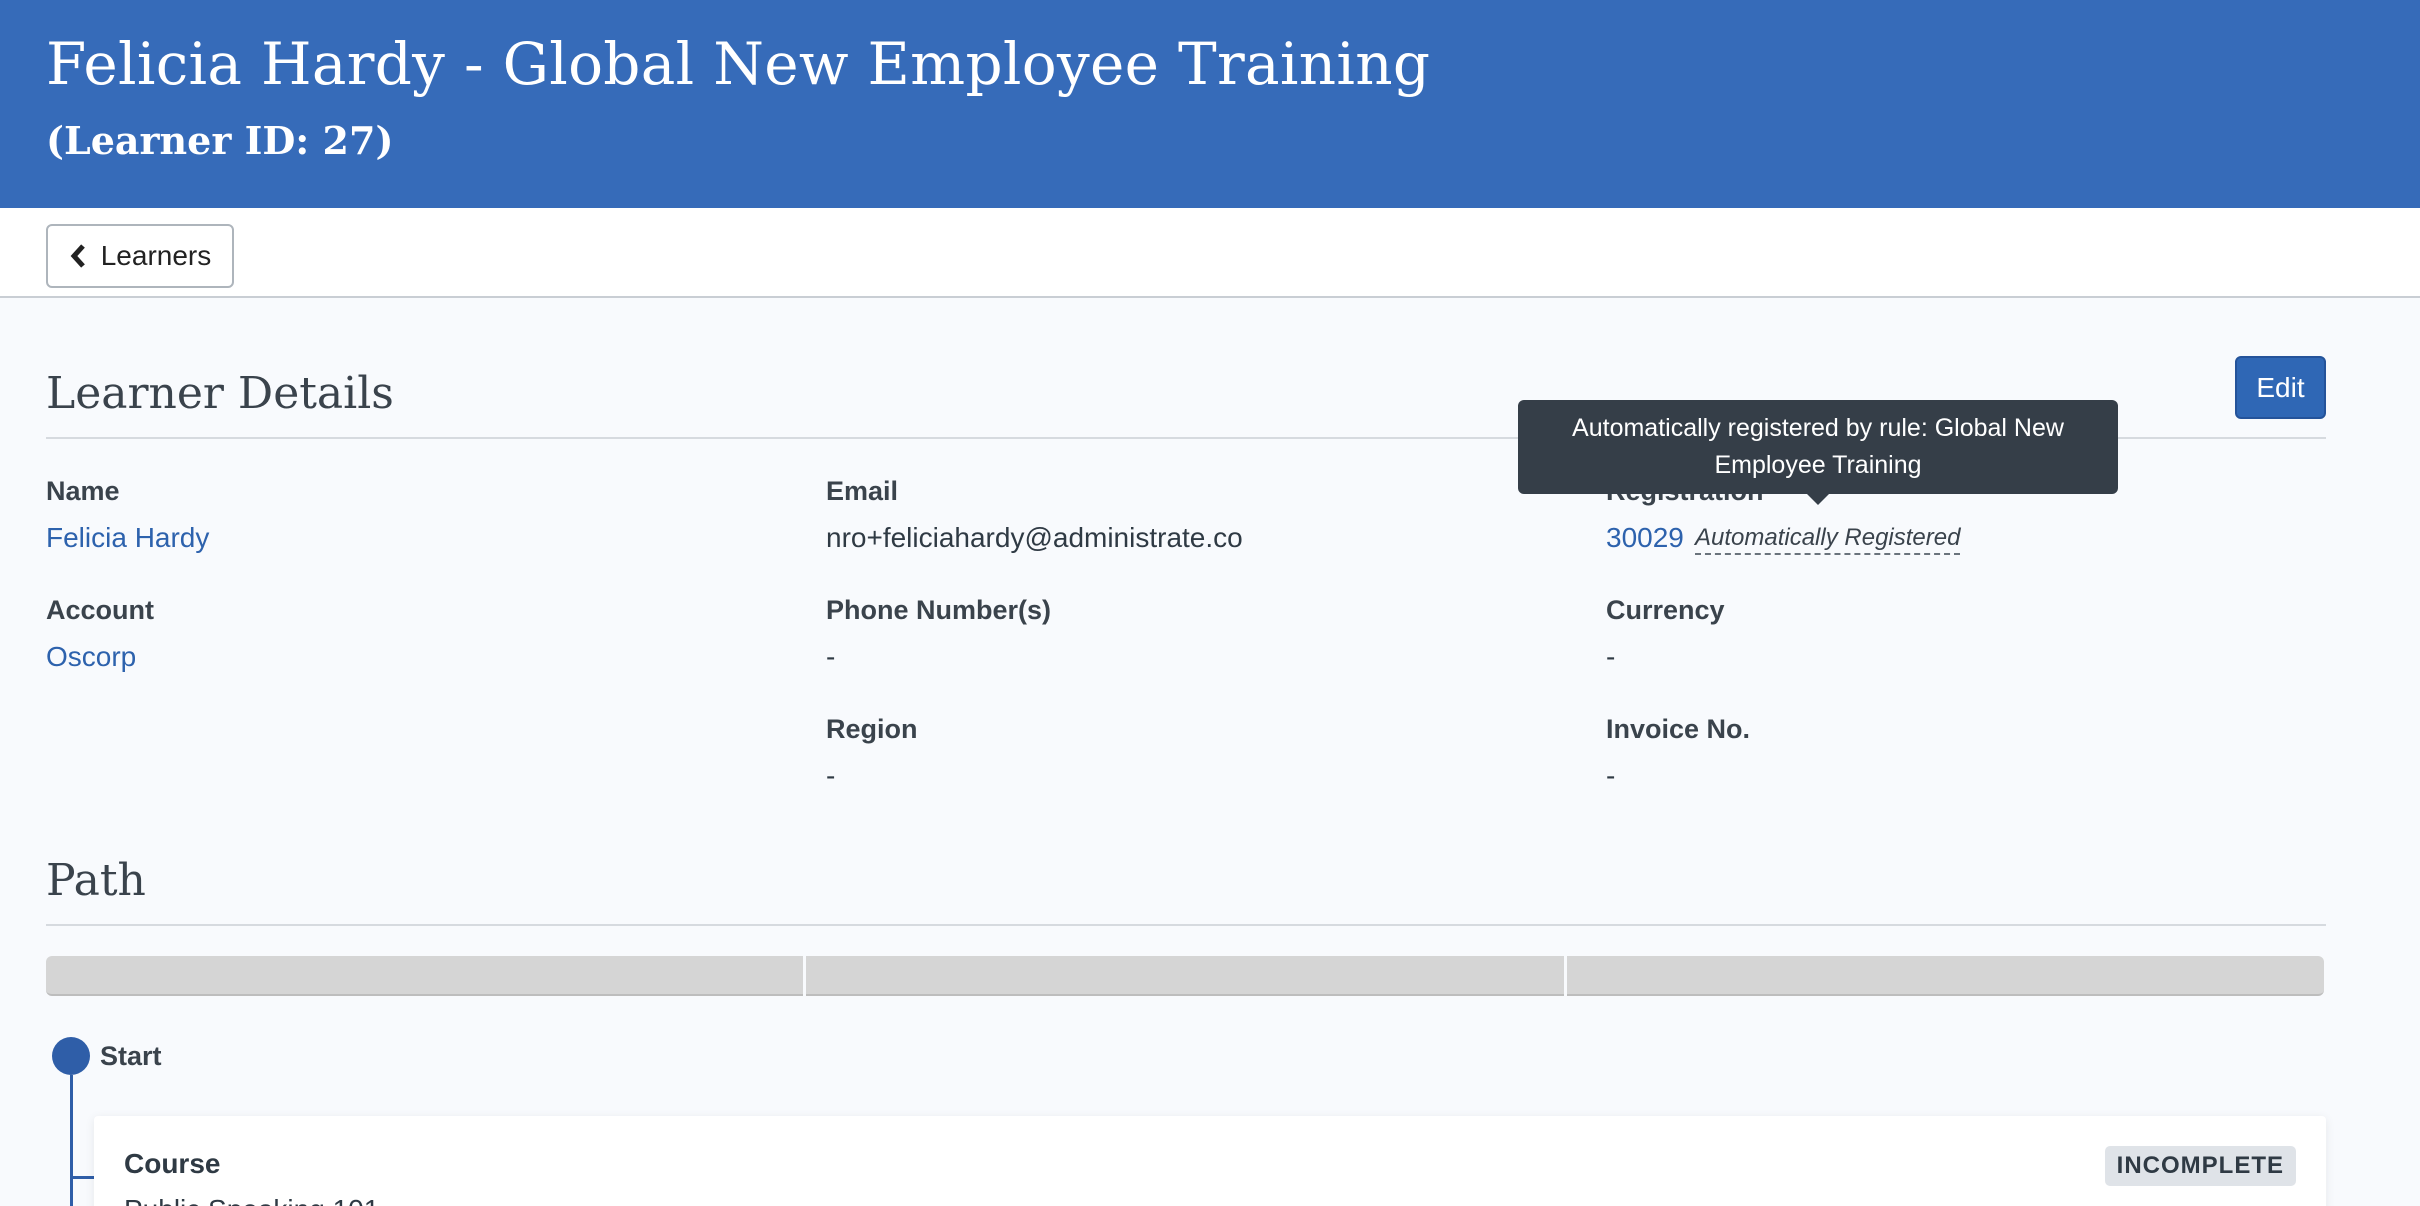  What do you see at coordinates (1818, 499) in the screenshot?
I see `tooltip-arrow` at bounding box center [1818, 499].